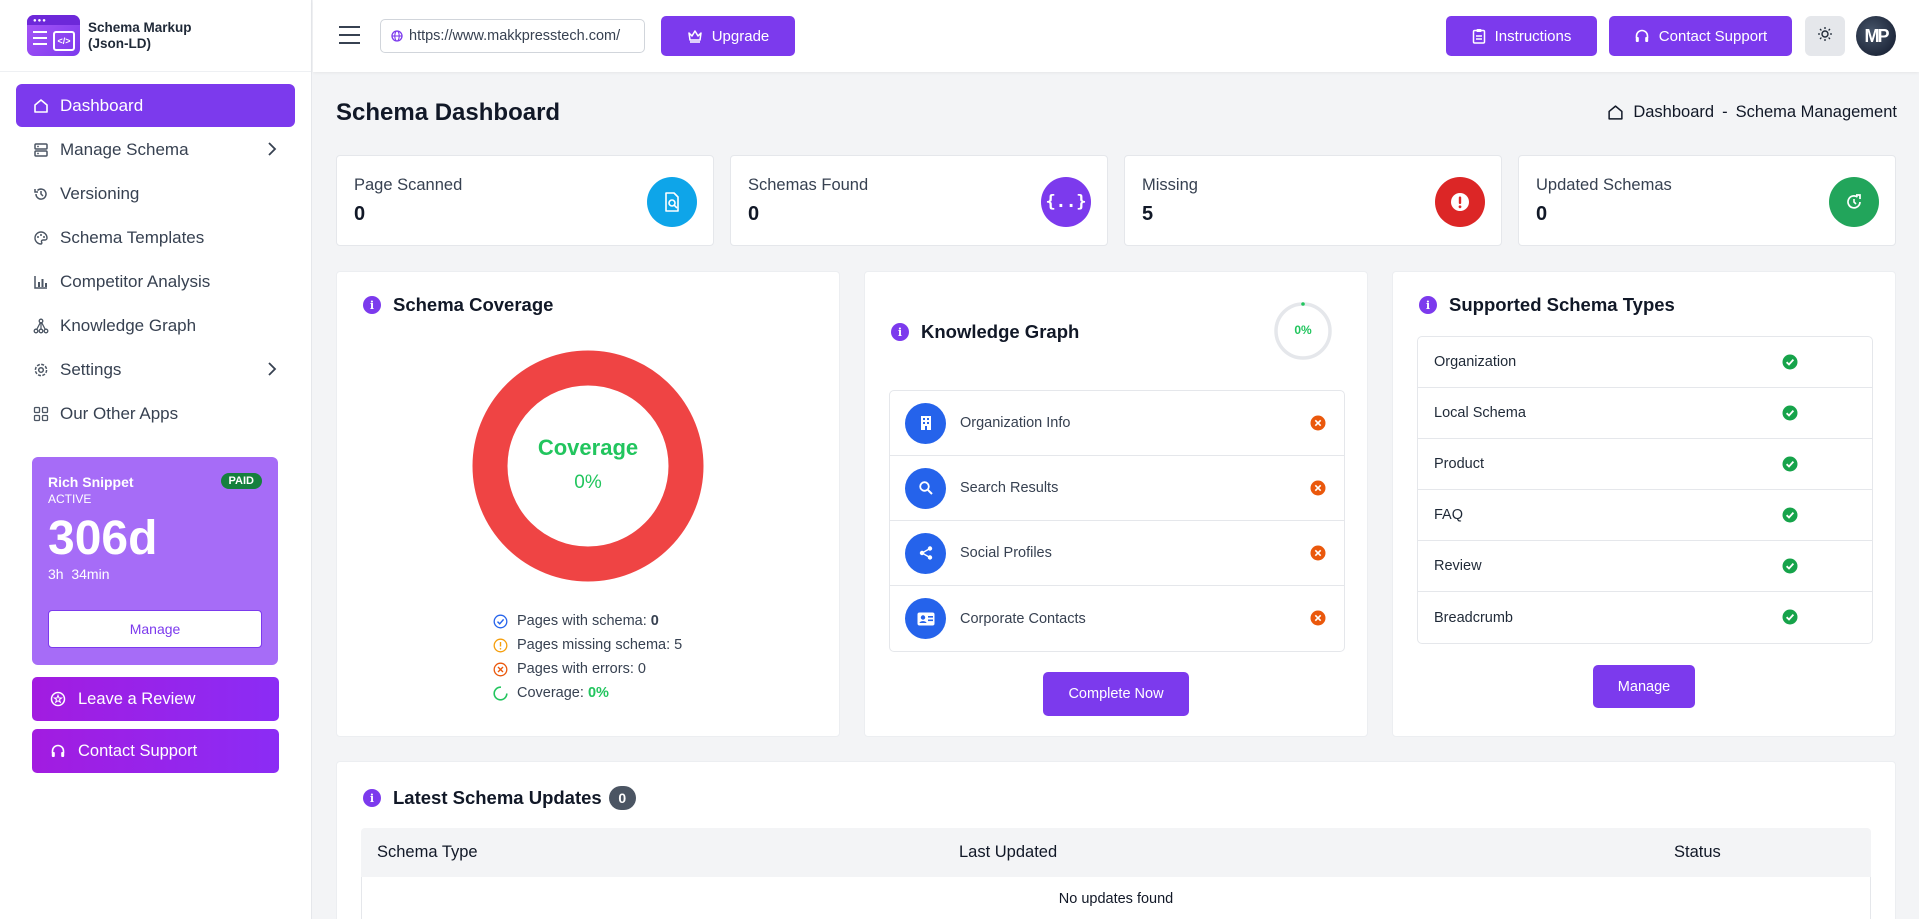  I want to click on sidebar-item-settings: Settings, so click(155, 369).